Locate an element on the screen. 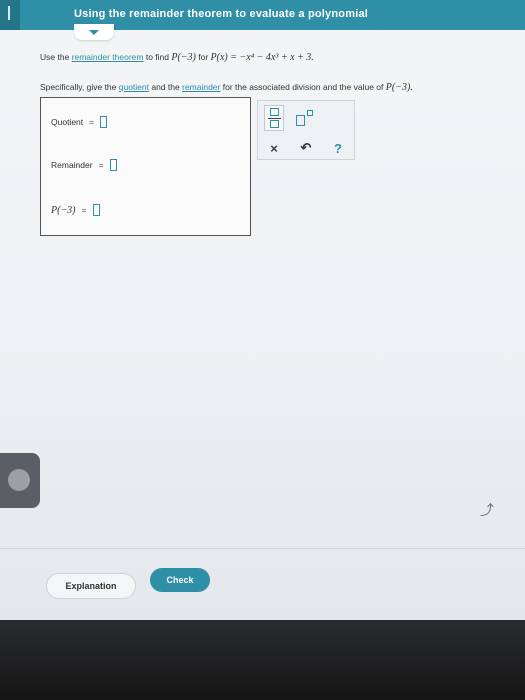 This screenshot has height=700, width=525. fraction-denominator-icon is located at coordinates (274, 124).